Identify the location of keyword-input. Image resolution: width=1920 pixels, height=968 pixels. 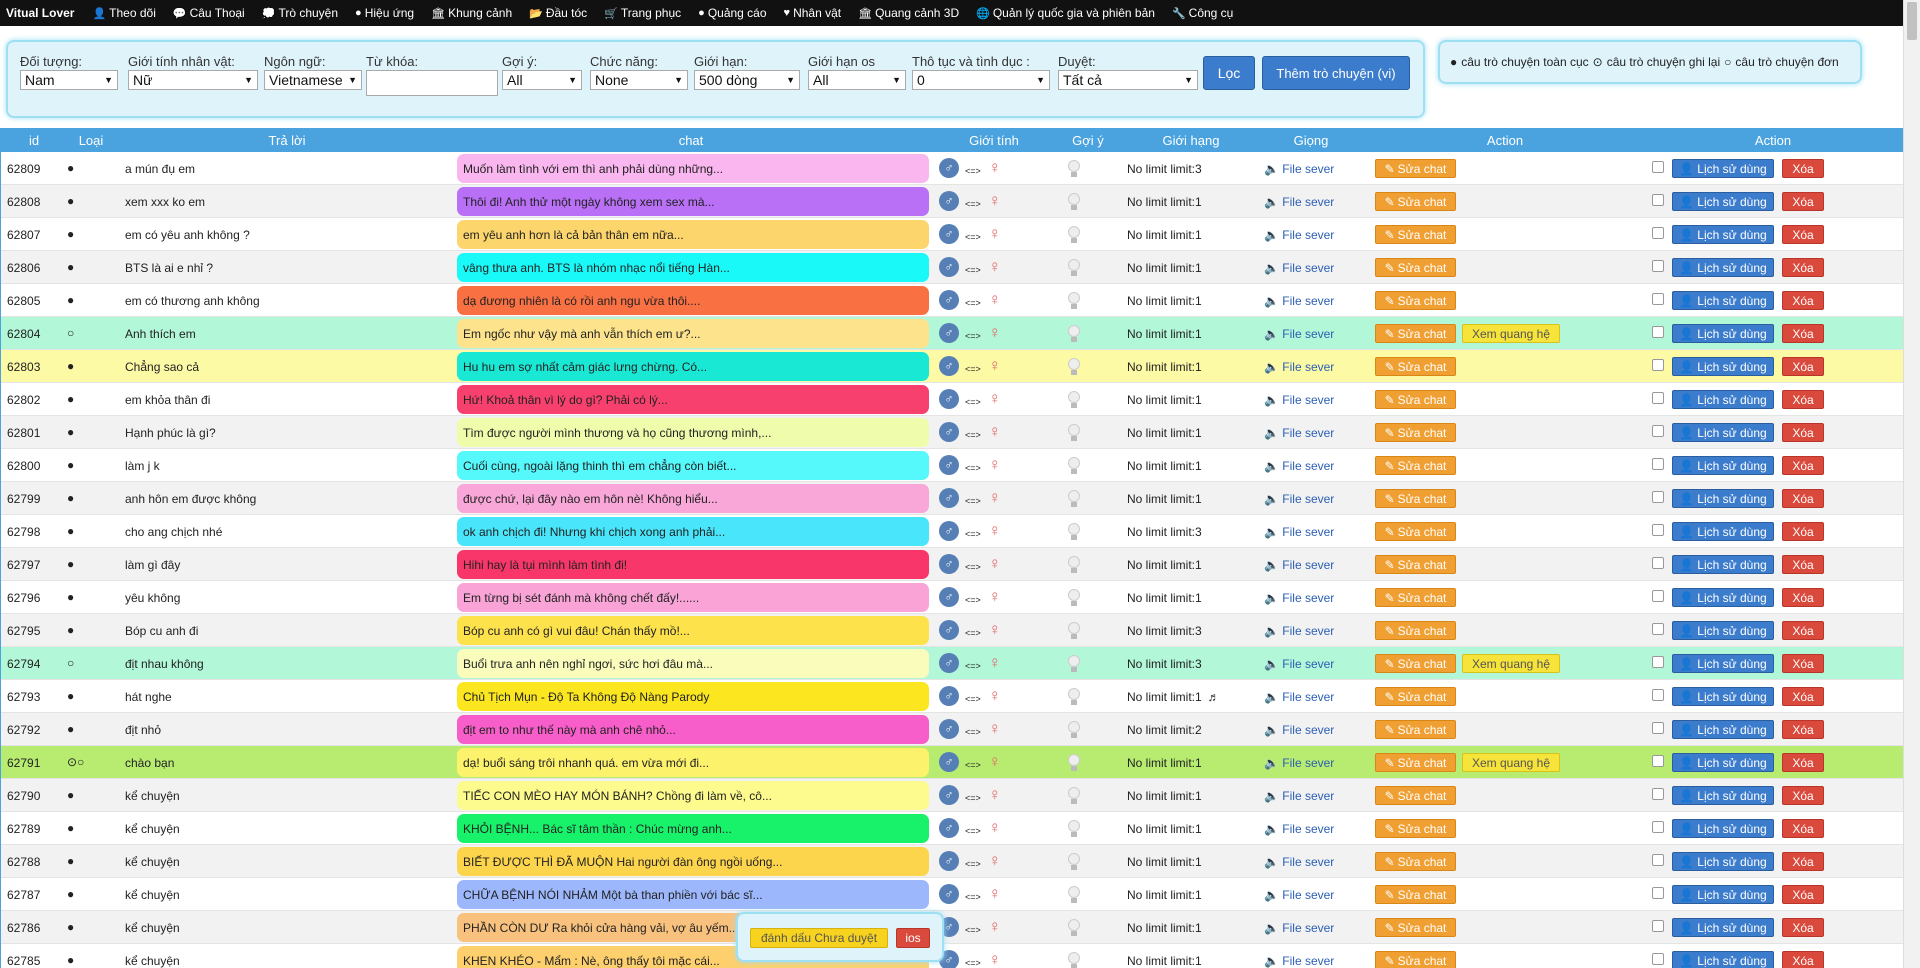
(432, 83).